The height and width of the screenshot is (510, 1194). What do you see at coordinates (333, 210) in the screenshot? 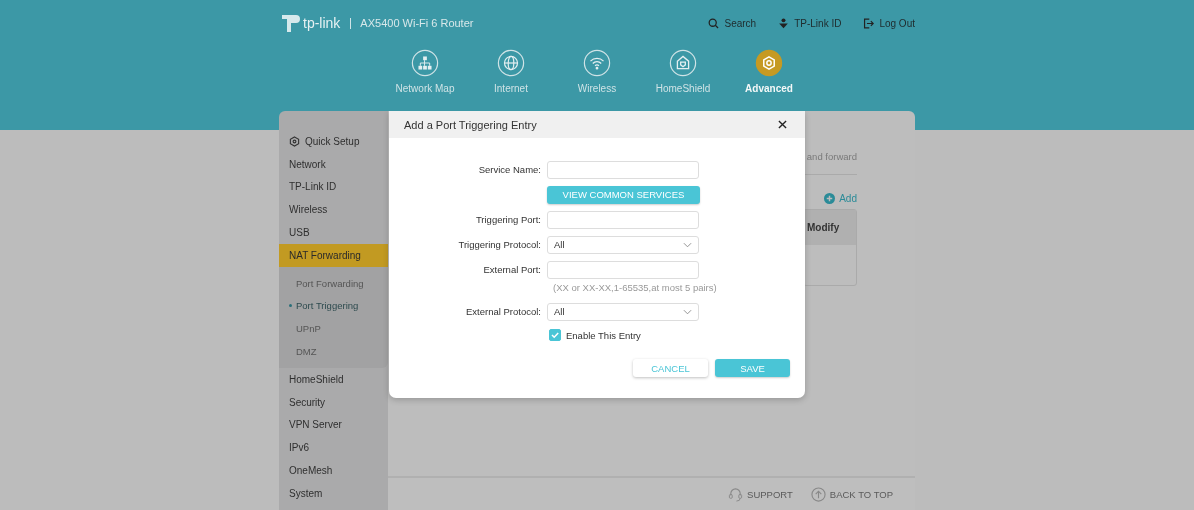
I see `sidebar-item: Wireless` at bounding box center [333, 210].